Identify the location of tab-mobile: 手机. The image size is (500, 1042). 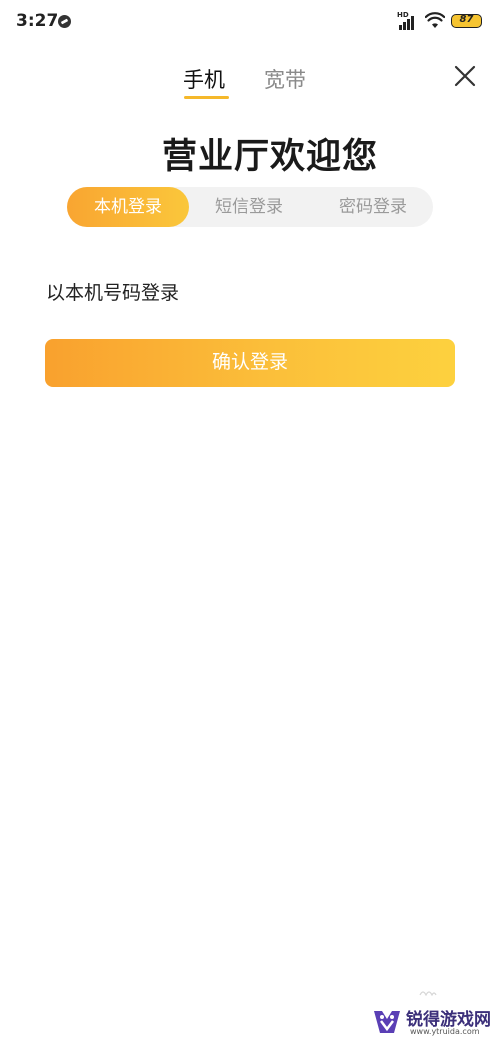
(204, 79).